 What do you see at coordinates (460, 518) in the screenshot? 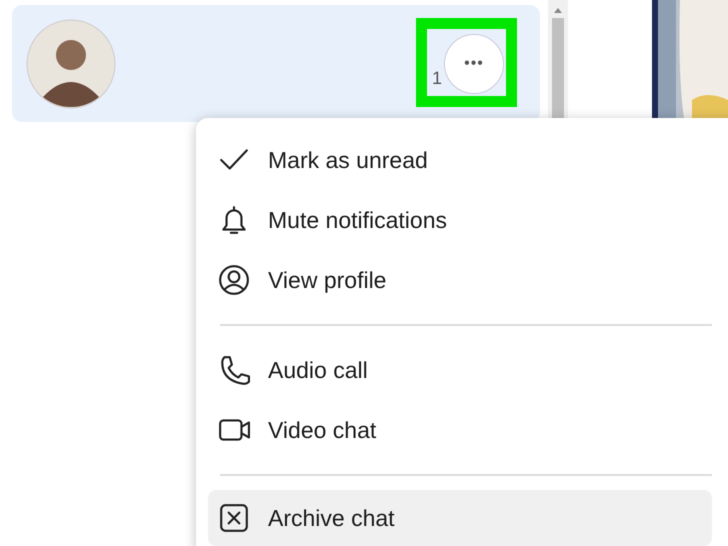
I see `menu-item: Archive chat` at bounding box center [460, 518].